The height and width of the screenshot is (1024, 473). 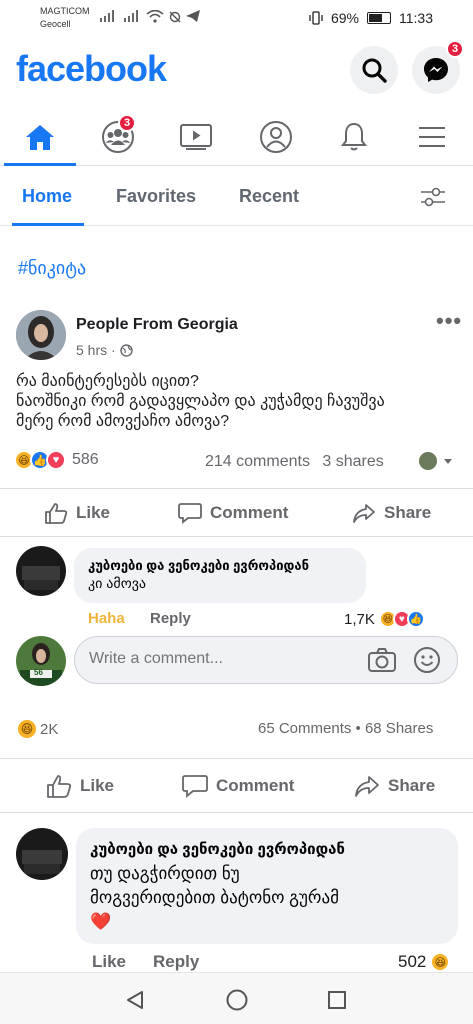 What do you see at coordinates (257, 461) in the screenshot?
I see `comment-count: 214 comments` at bounding box center [257, 461].